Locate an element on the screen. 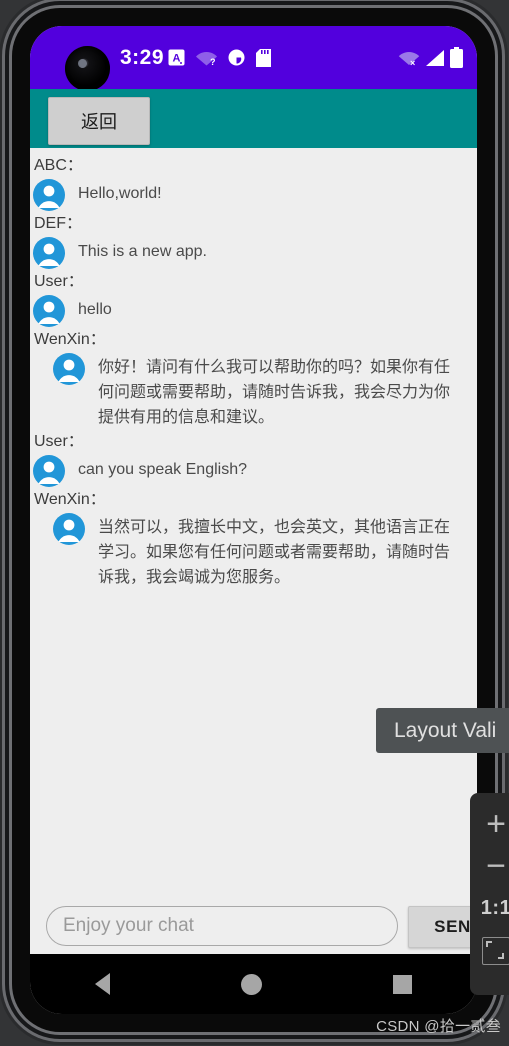 This screenshot has width=509, height=1046. svg-text: A is located at coordinates (177, 59).